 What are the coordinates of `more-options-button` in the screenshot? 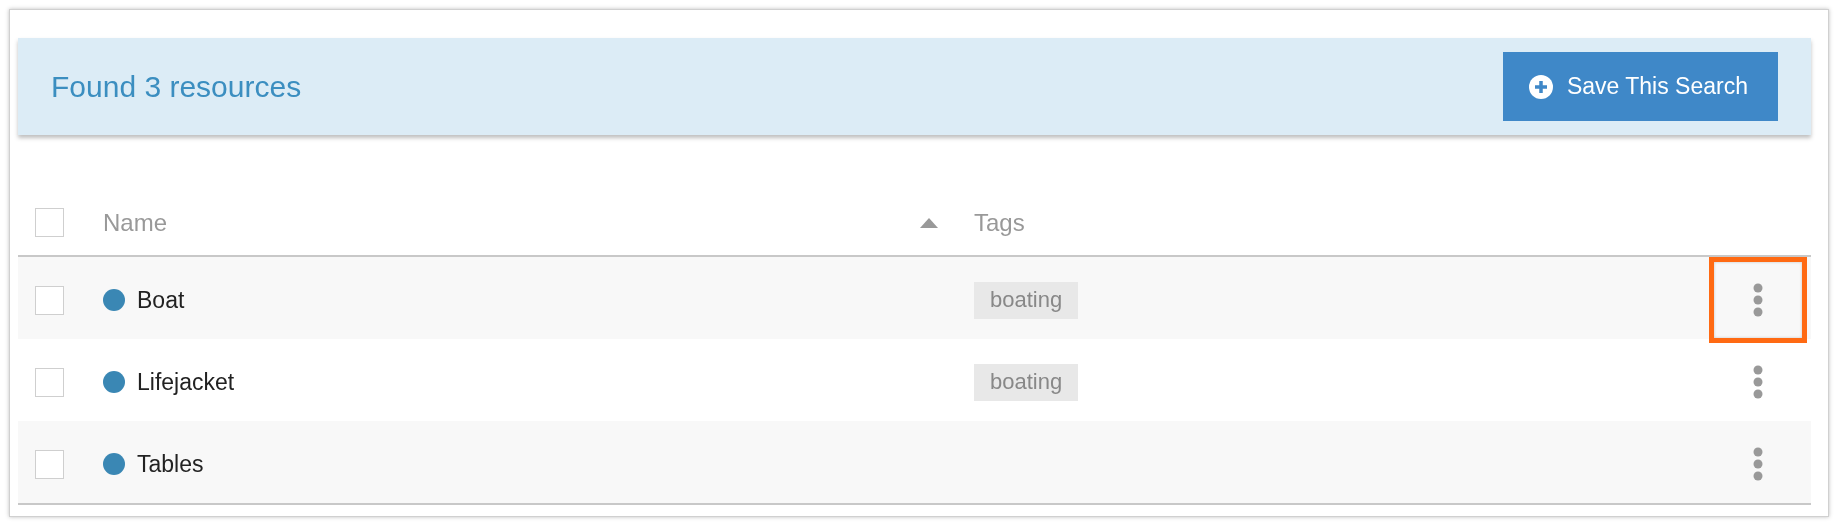 It's located at (1758, 300).